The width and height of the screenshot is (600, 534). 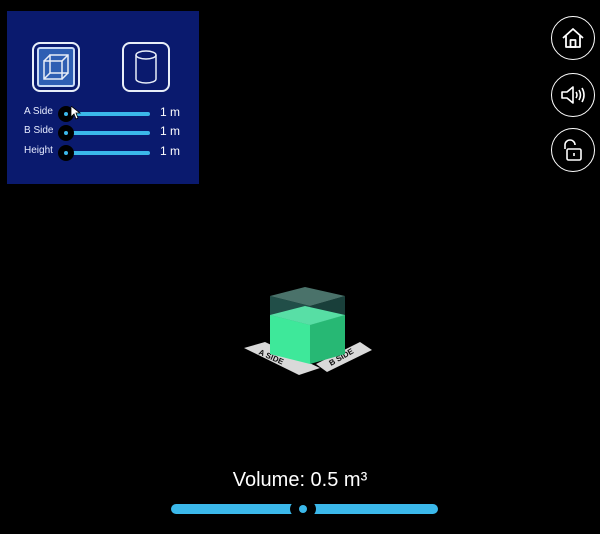 I want to click on sound-button, so click(x=573, y=95).